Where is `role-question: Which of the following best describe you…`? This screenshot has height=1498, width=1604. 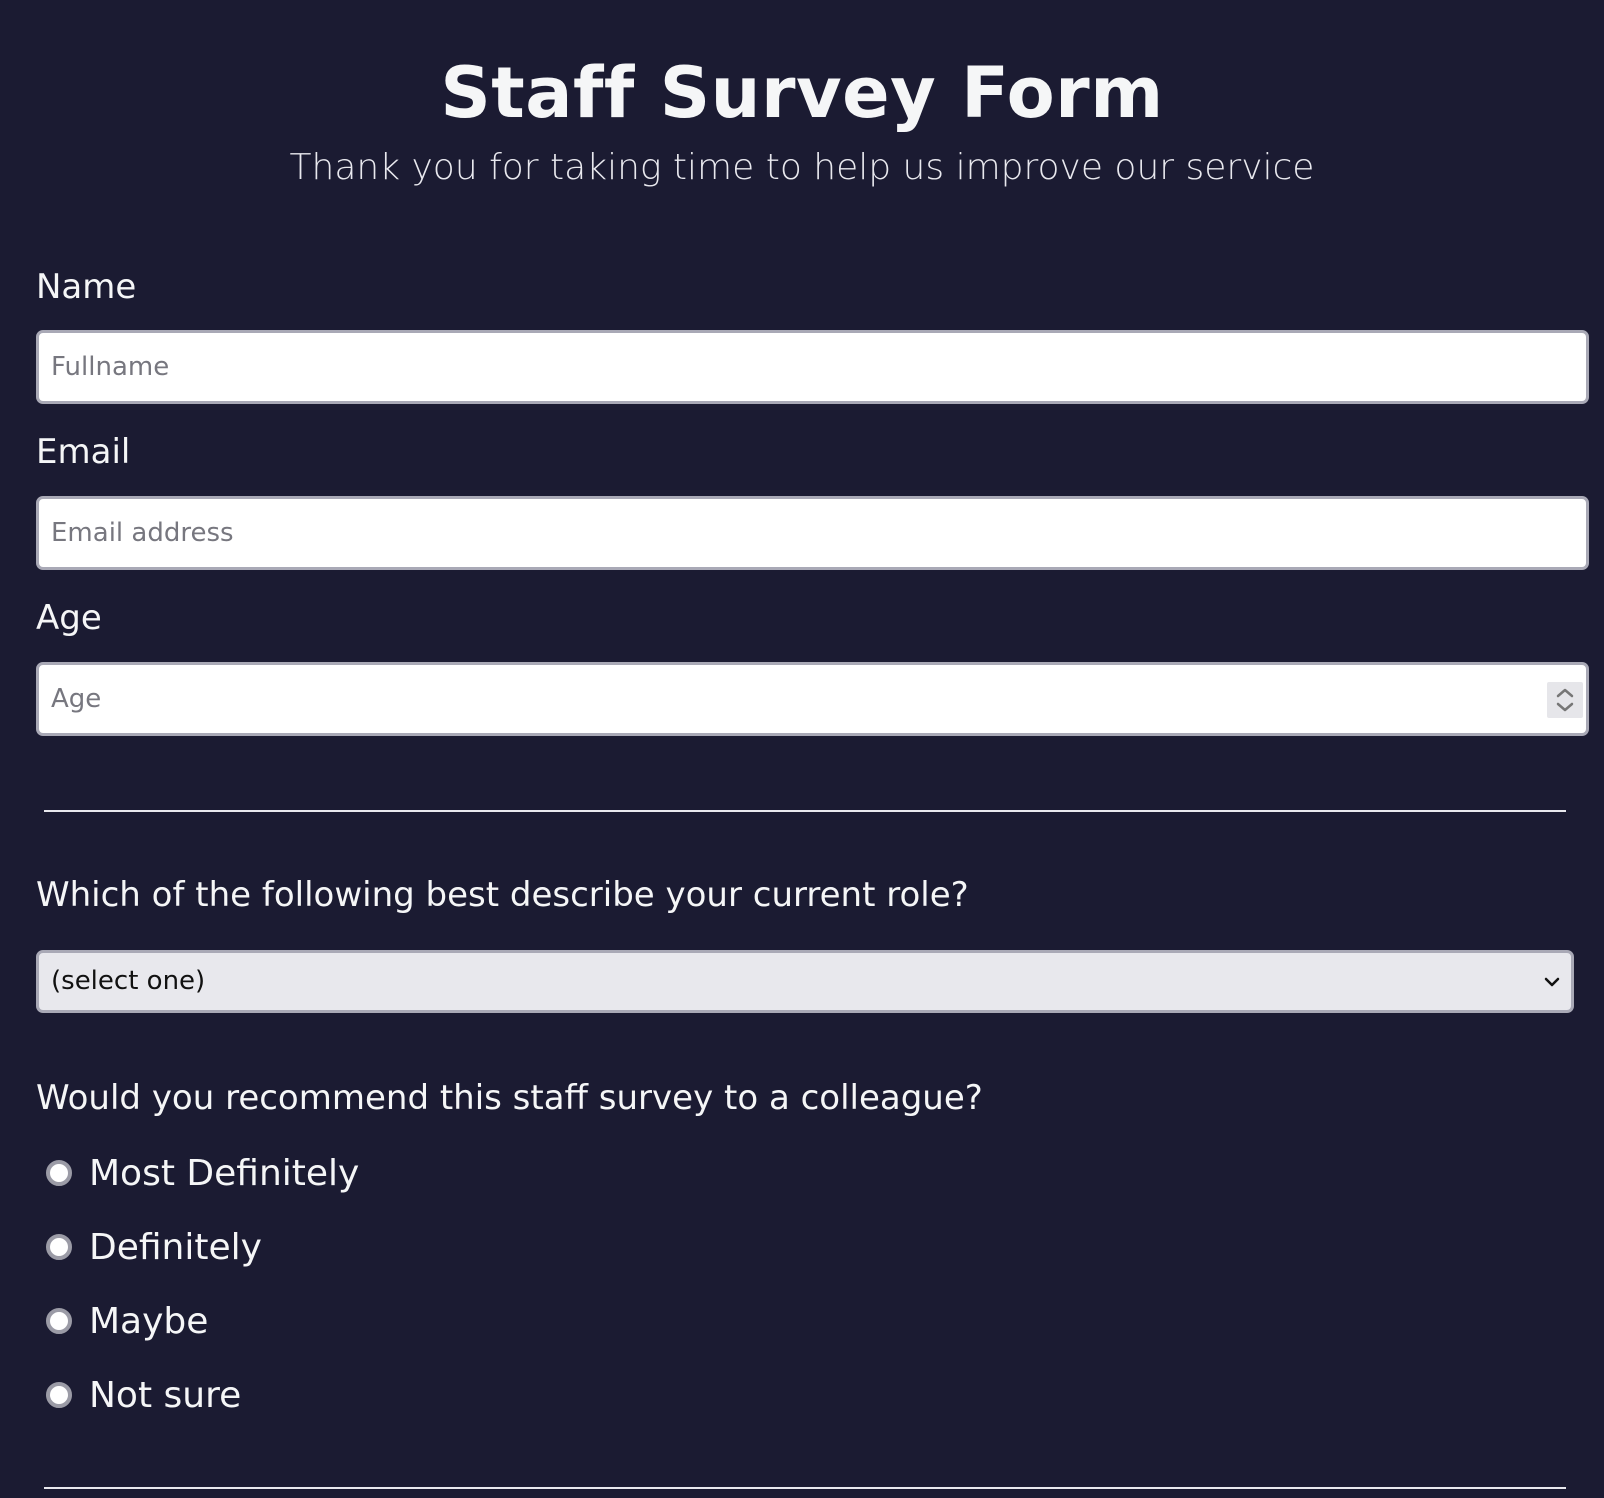
role-question: Which of the following best describe you… is located at coordinates (502, 895).